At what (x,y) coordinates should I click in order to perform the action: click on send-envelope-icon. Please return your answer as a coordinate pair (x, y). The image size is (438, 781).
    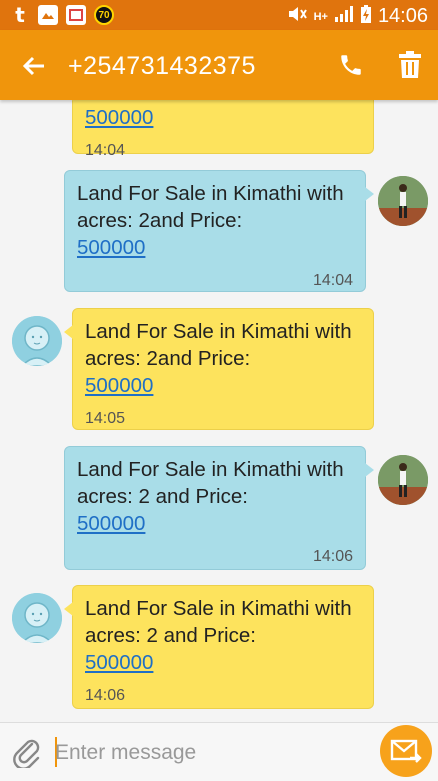
    Looking at the image, I should click on (406, 751).